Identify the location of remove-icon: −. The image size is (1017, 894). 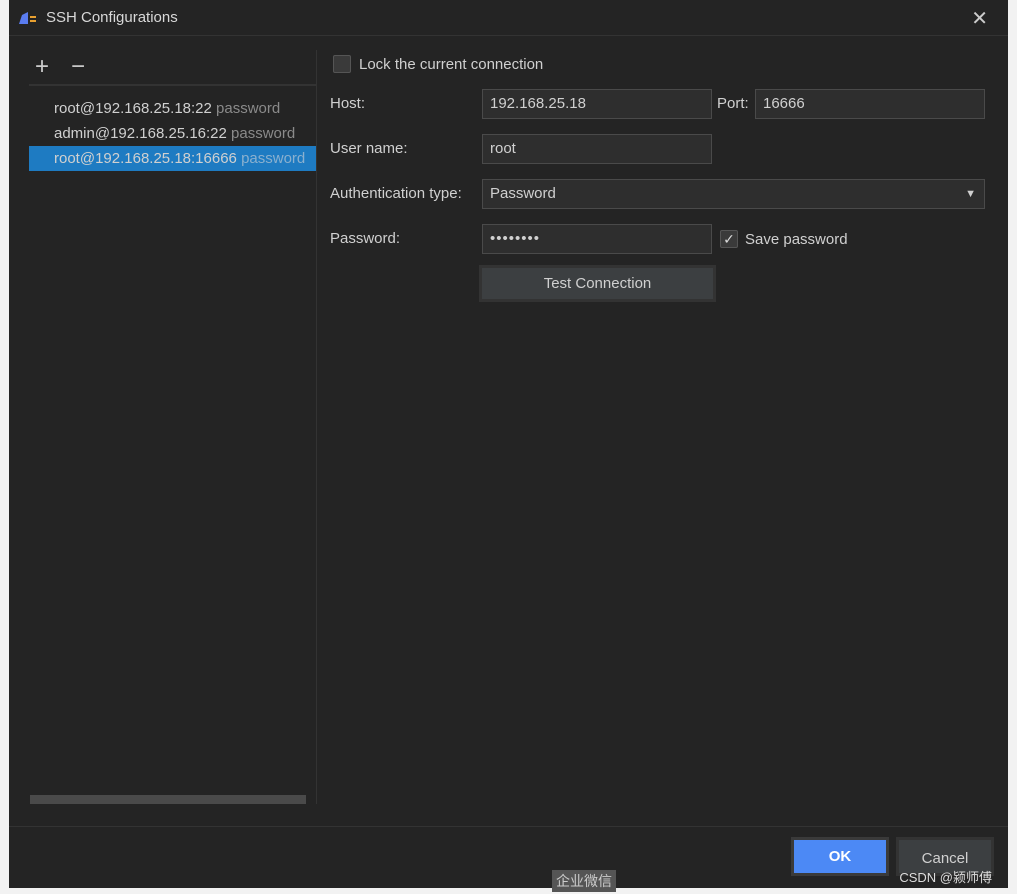
(78, 67).